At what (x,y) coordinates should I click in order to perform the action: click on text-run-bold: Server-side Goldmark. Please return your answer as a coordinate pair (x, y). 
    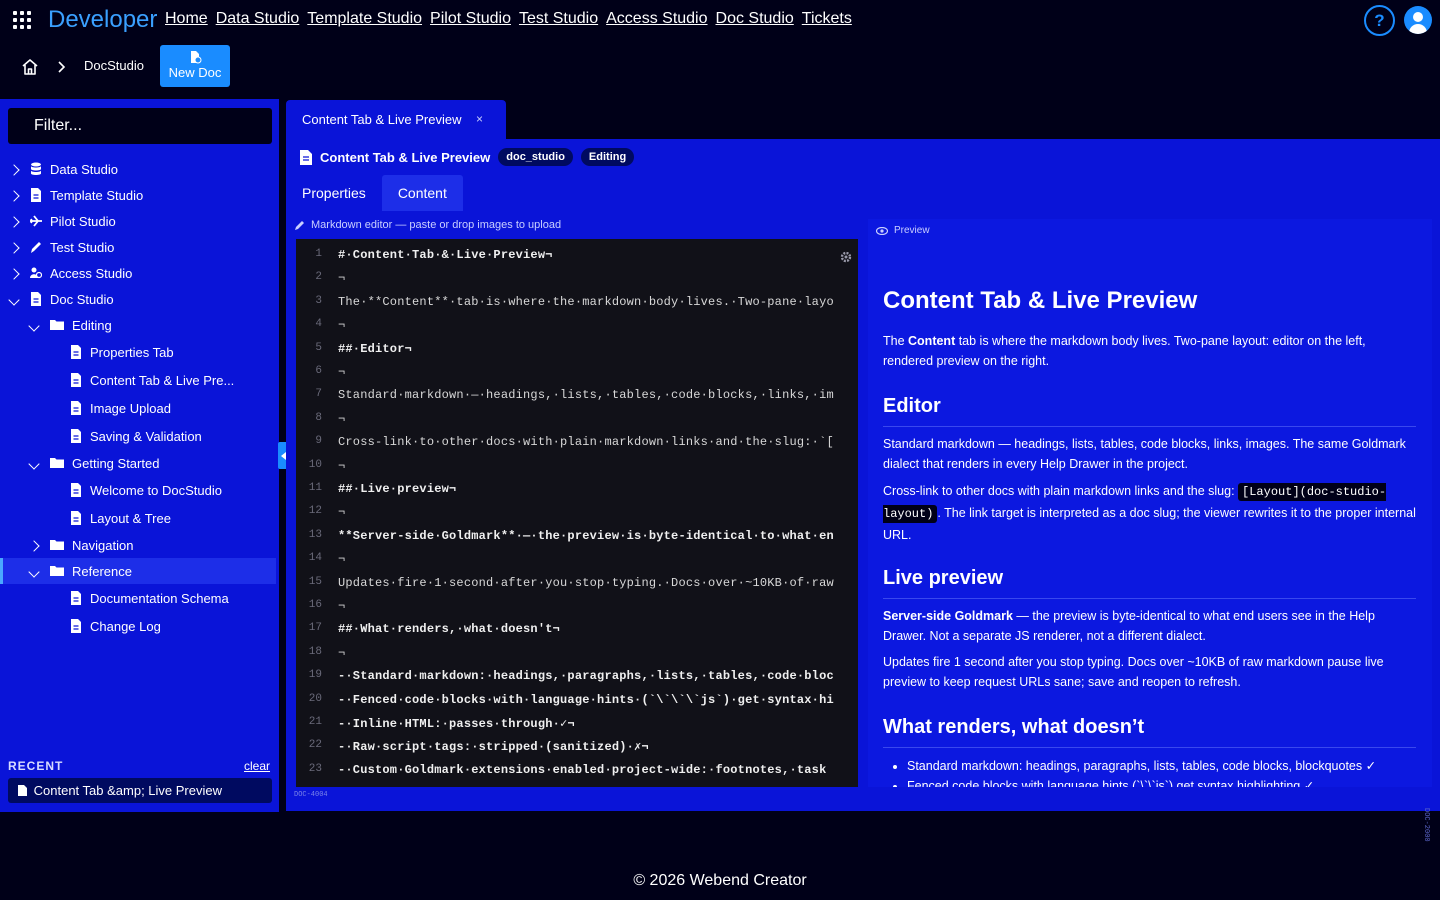
    Looking at the image, I should click on (948, 616).